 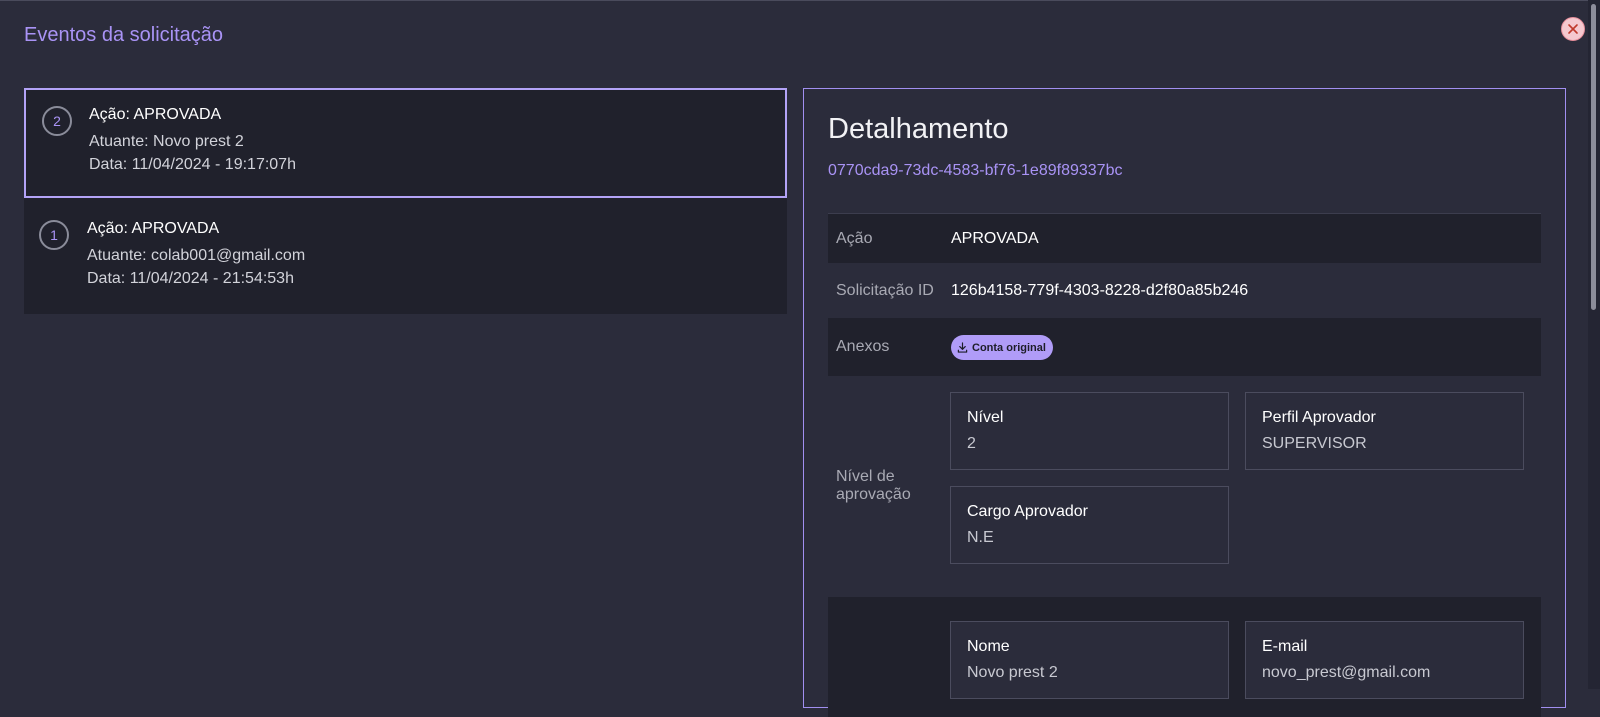 I want to click on scrollbar-thumb, so click(x=1593, y=157).